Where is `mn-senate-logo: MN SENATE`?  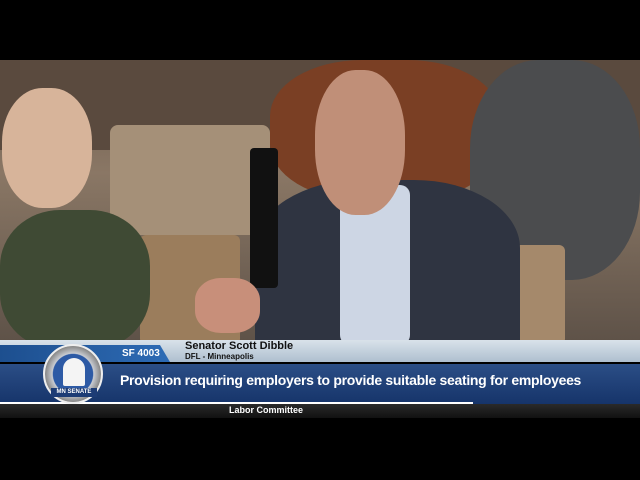 mn-senate-logo: MN SENATE is located at coordinates (73, 374).